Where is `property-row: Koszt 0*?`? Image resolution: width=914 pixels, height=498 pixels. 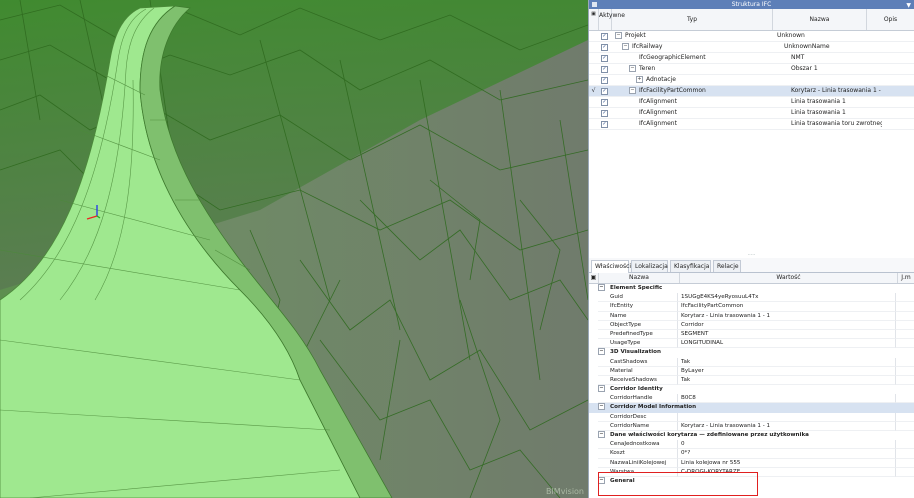
property-row: Koszt 0*? is located at coordinates (751, 454).